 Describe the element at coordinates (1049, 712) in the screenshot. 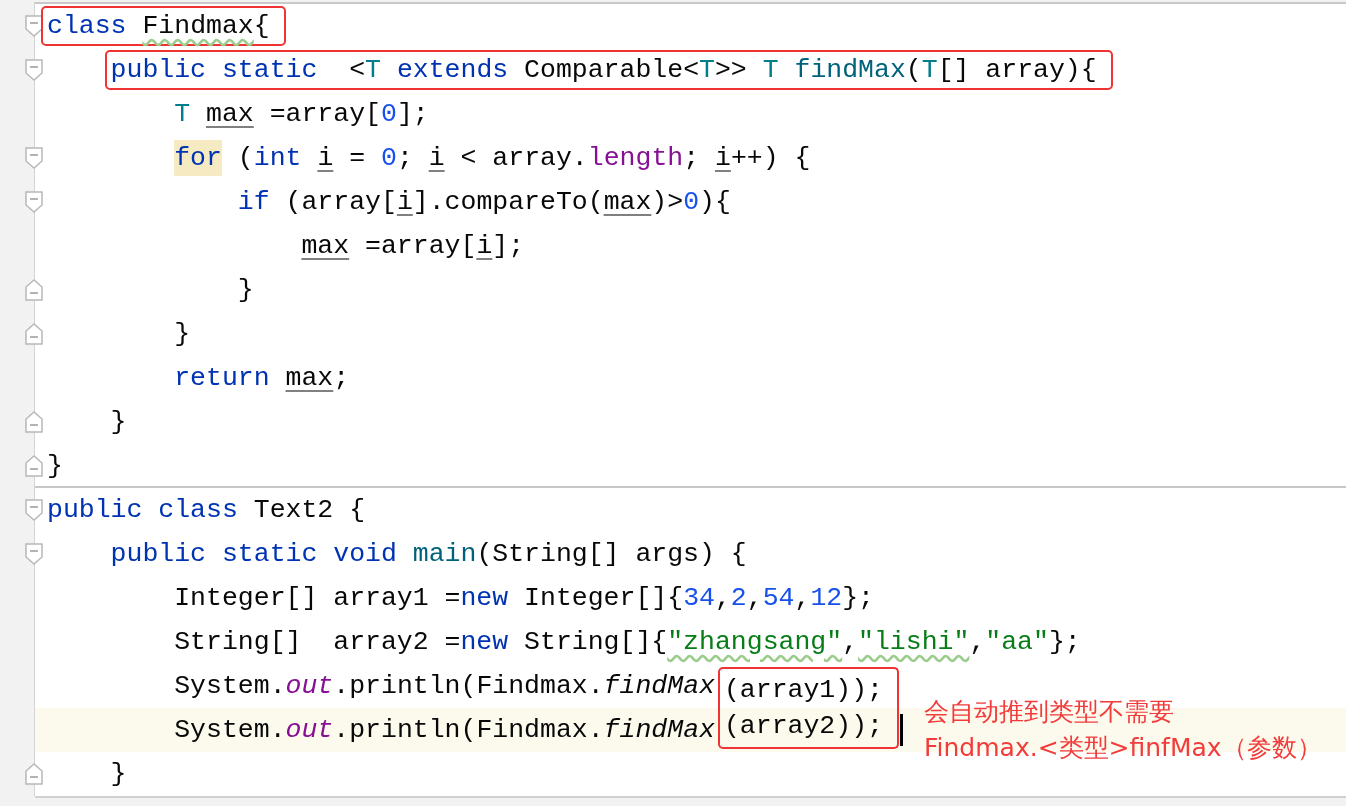

I see `annotation-text: 会自动推到类型不需要` at that location.